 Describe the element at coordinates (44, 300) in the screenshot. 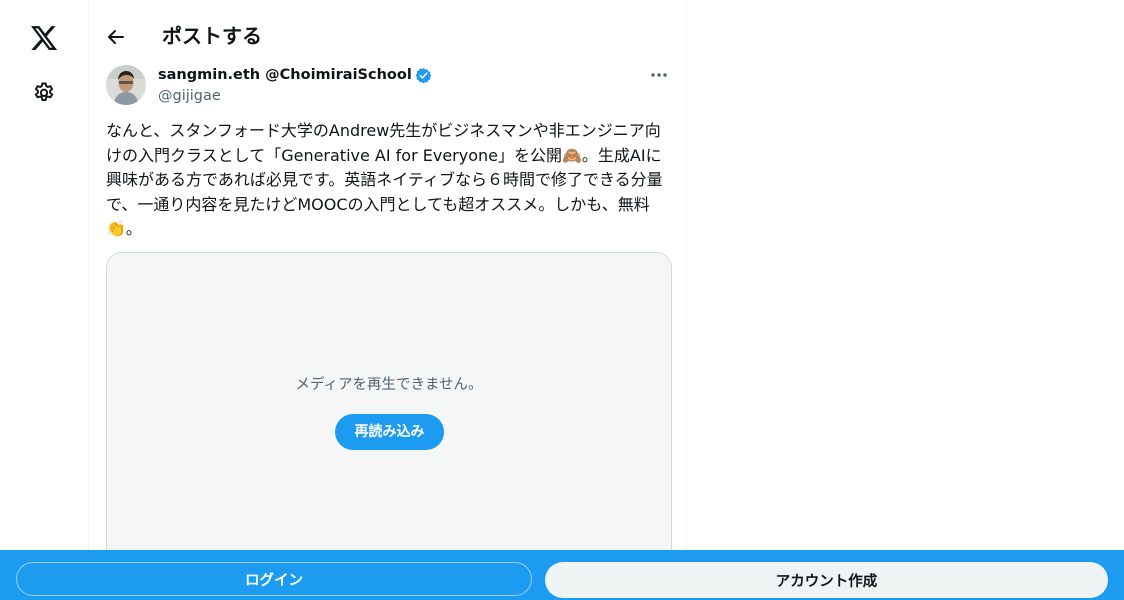

I see `left-nav` at that location.